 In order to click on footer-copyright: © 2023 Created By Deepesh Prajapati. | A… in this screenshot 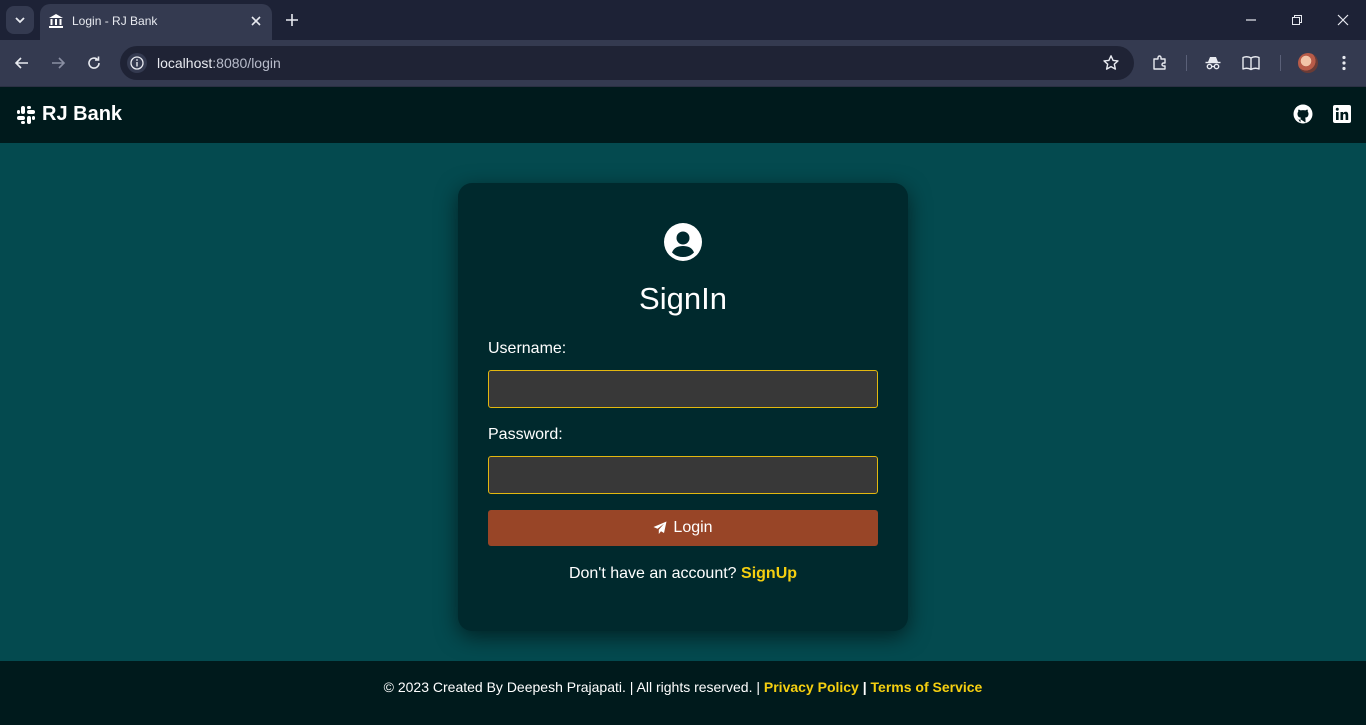, I will do `click(571, 687)`.